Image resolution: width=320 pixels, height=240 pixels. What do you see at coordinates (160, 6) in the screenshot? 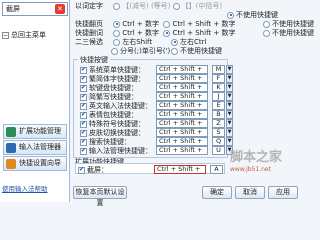
I see `opt-hint: (等号)` at bounding box center [160, 6].